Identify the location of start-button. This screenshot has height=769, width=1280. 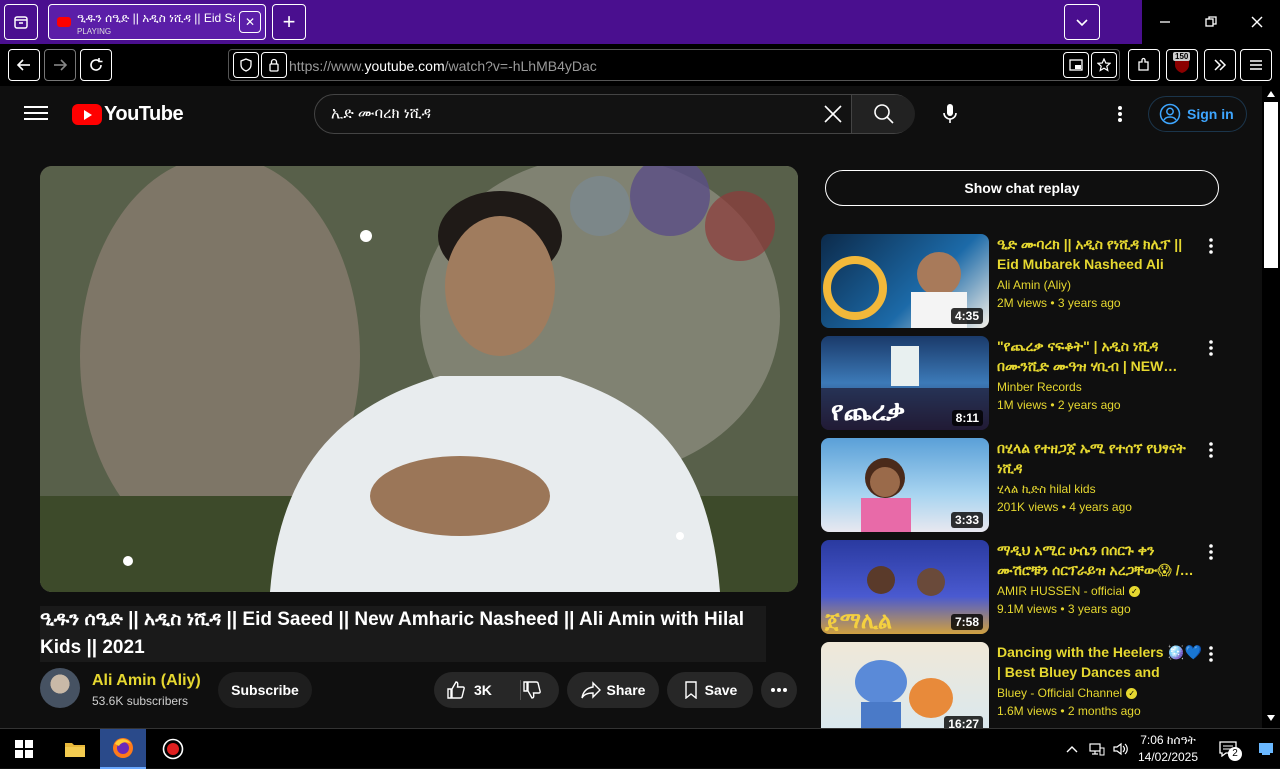
(24, 749).